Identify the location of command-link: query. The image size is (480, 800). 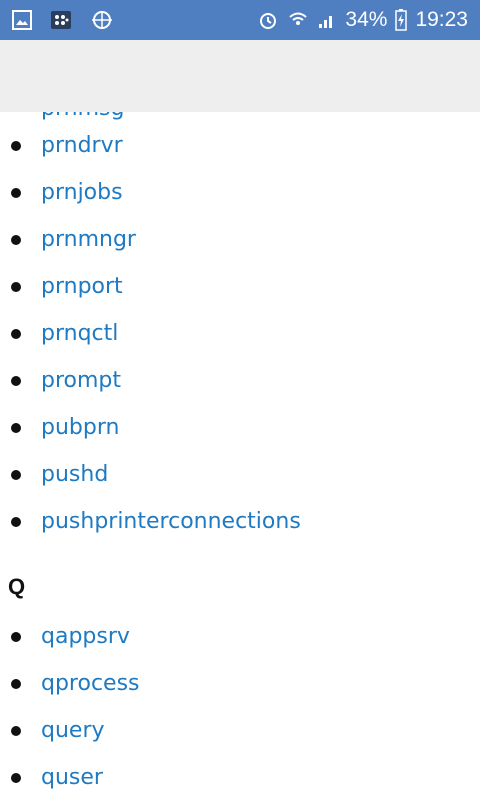
(73, 730).